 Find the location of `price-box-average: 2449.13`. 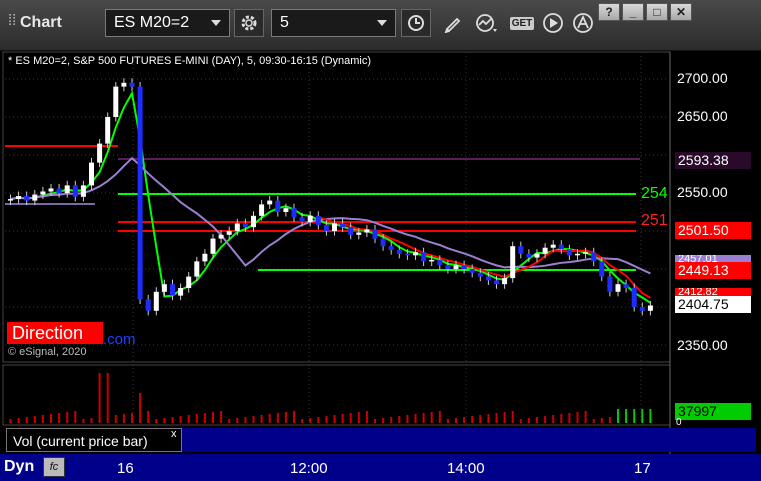

price-box-average: 2449.13 is located at coordinates (713, 270).